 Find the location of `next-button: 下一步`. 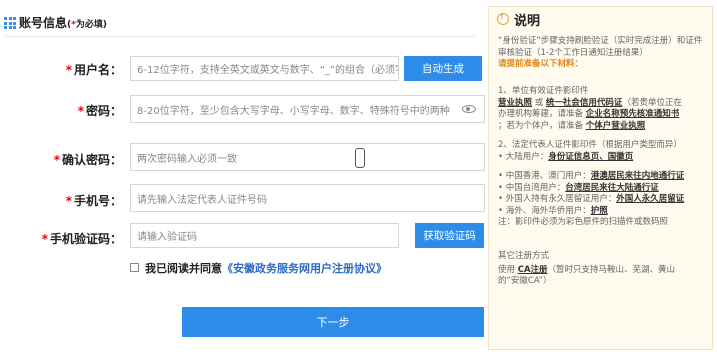

next-button: 下一步 is located at coordinates (333, 322).